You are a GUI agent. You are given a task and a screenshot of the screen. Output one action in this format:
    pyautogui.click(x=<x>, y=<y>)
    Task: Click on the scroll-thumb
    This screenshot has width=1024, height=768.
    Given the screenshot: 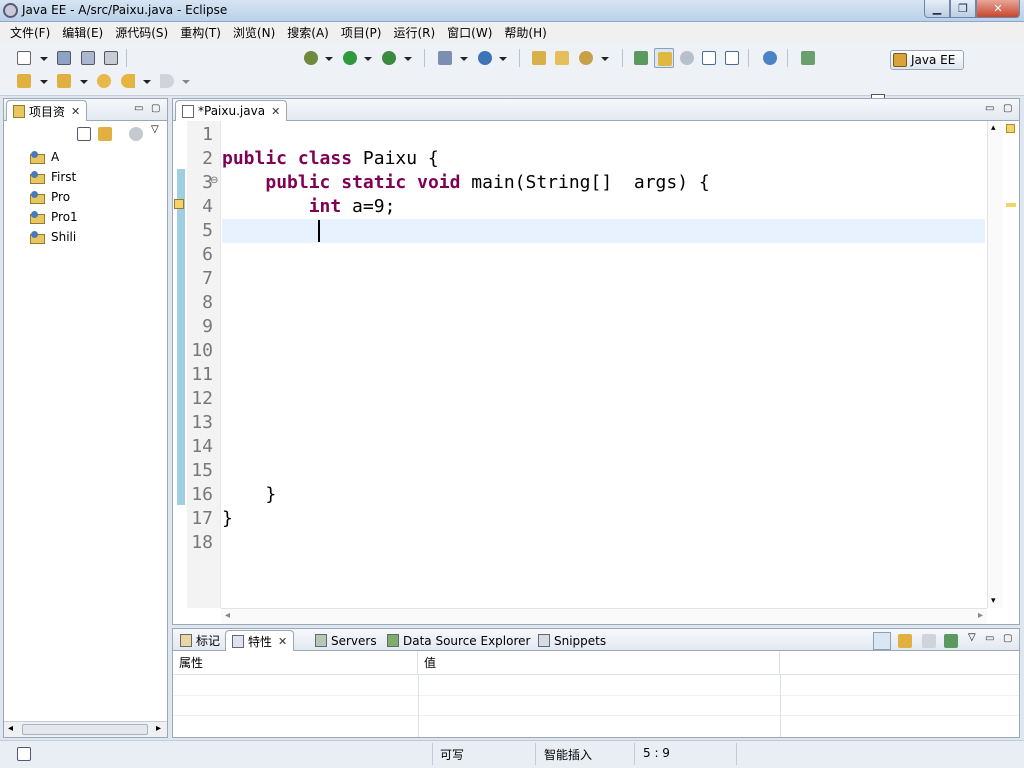 What is the action you would take?
    pyautogui.click(x=85, y=729)
    